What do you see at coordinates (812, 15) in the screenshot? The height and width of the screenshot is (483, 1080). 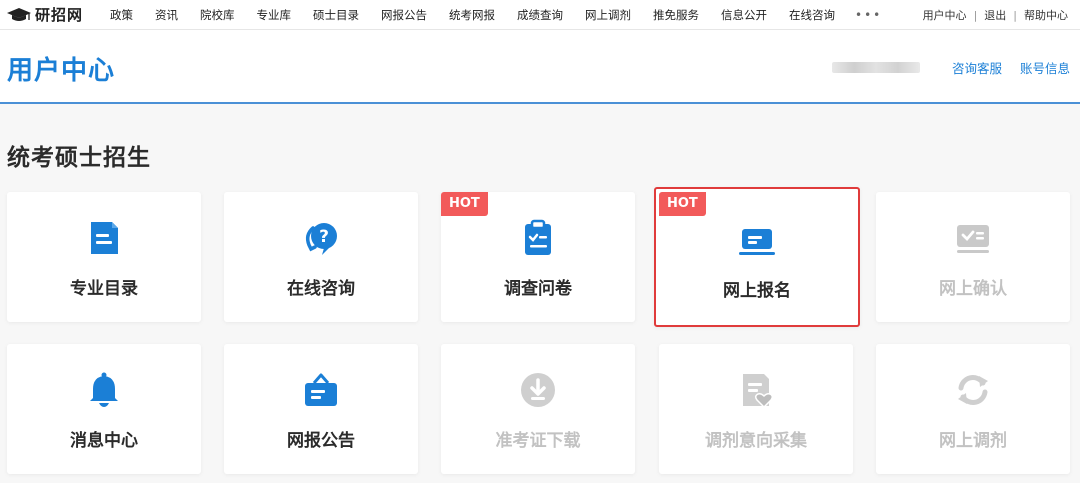 I see `nav-item-online-consult: 在线咨询` at bounding box center [812, 15].